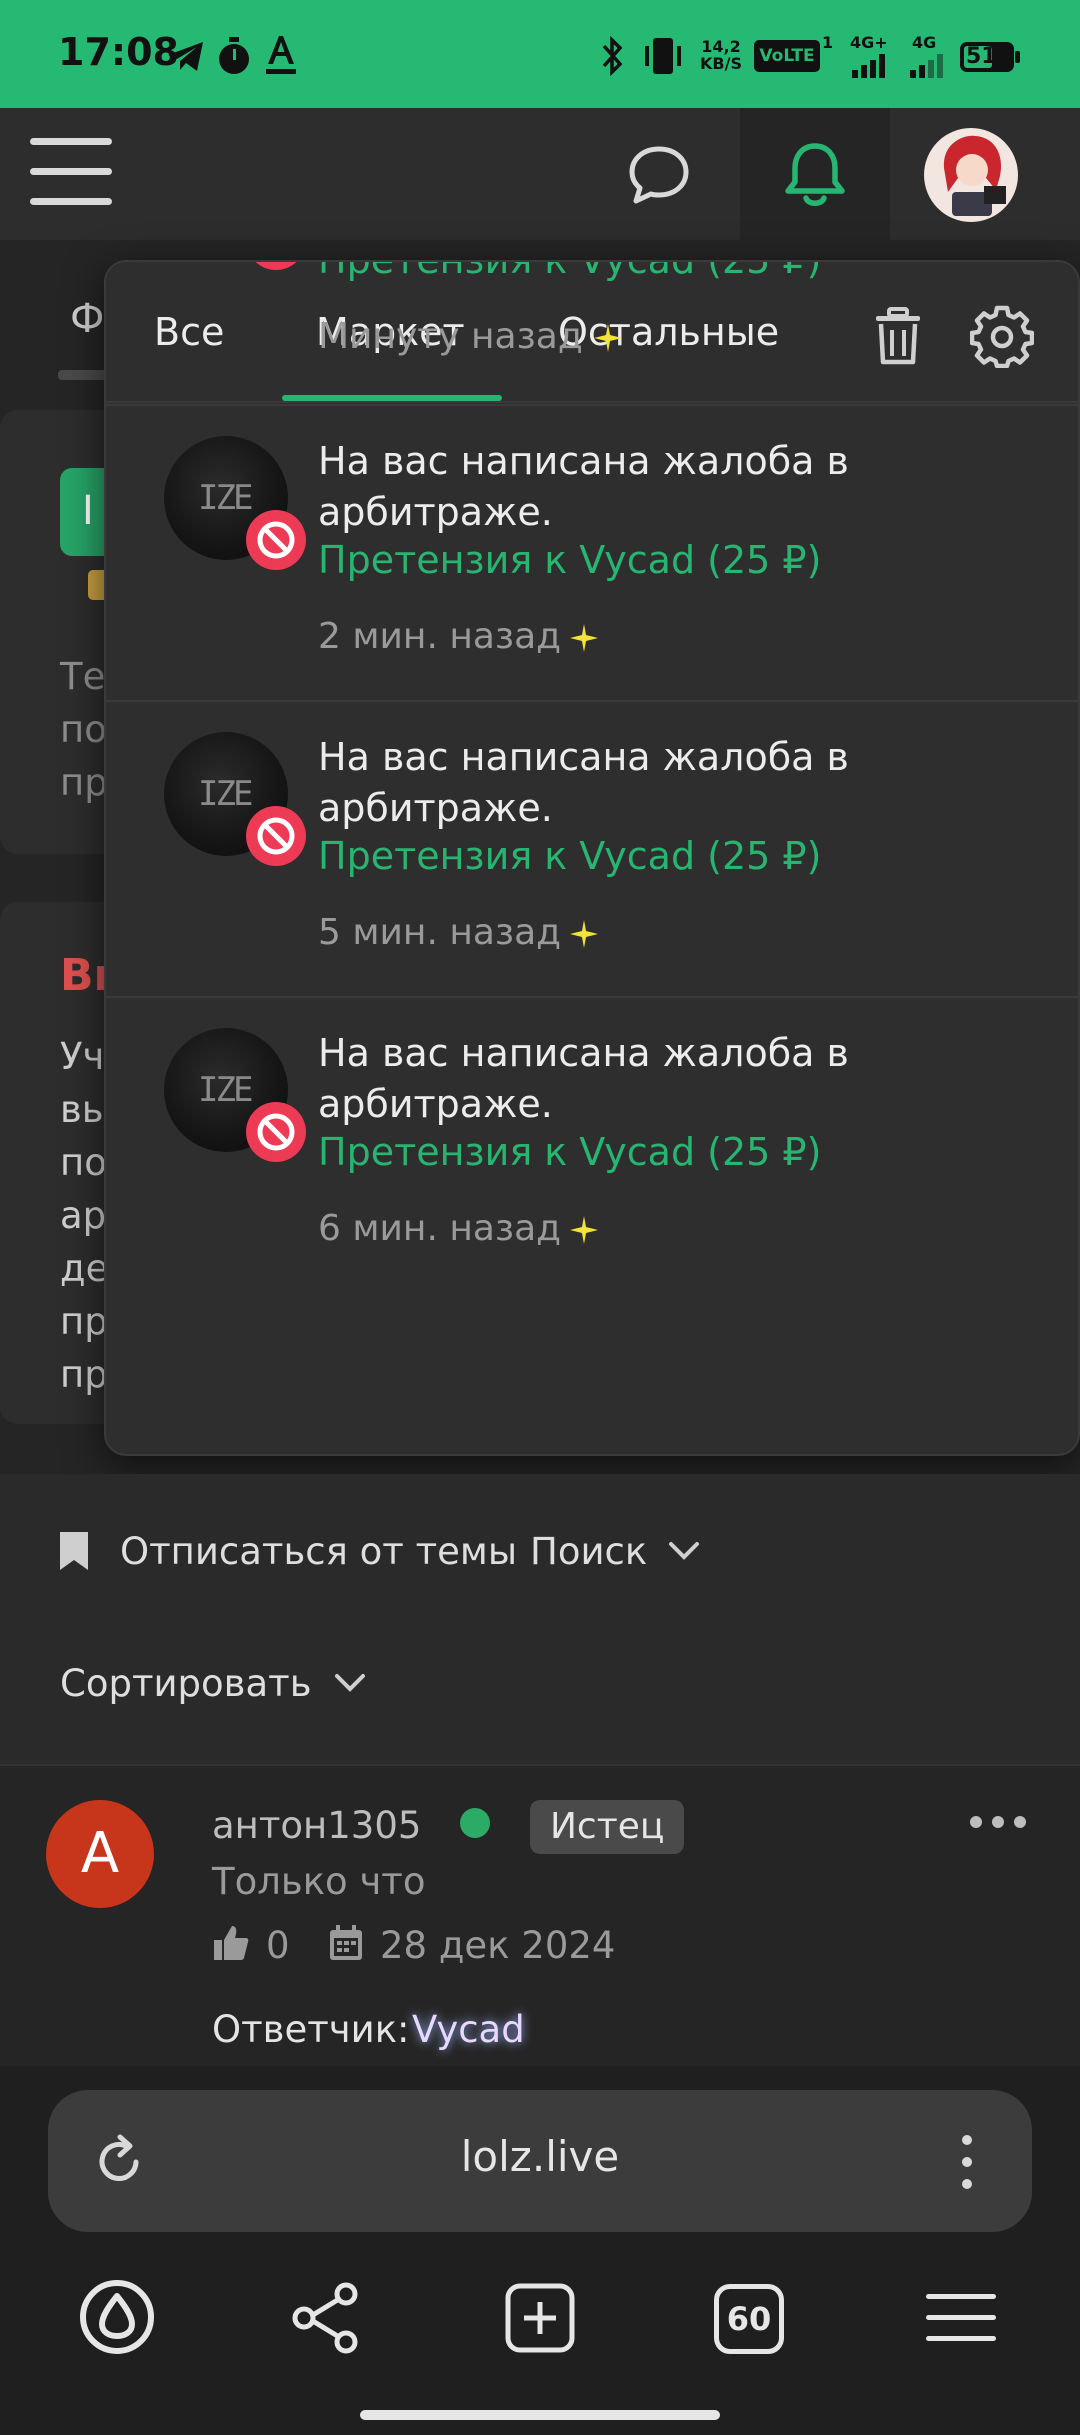 The height and width of the screenshot is (2435, 1080). What do you see at coordinates (981, 56) in the screenshot?
I see `battery-level: 51` at bounding box center [981, 56].